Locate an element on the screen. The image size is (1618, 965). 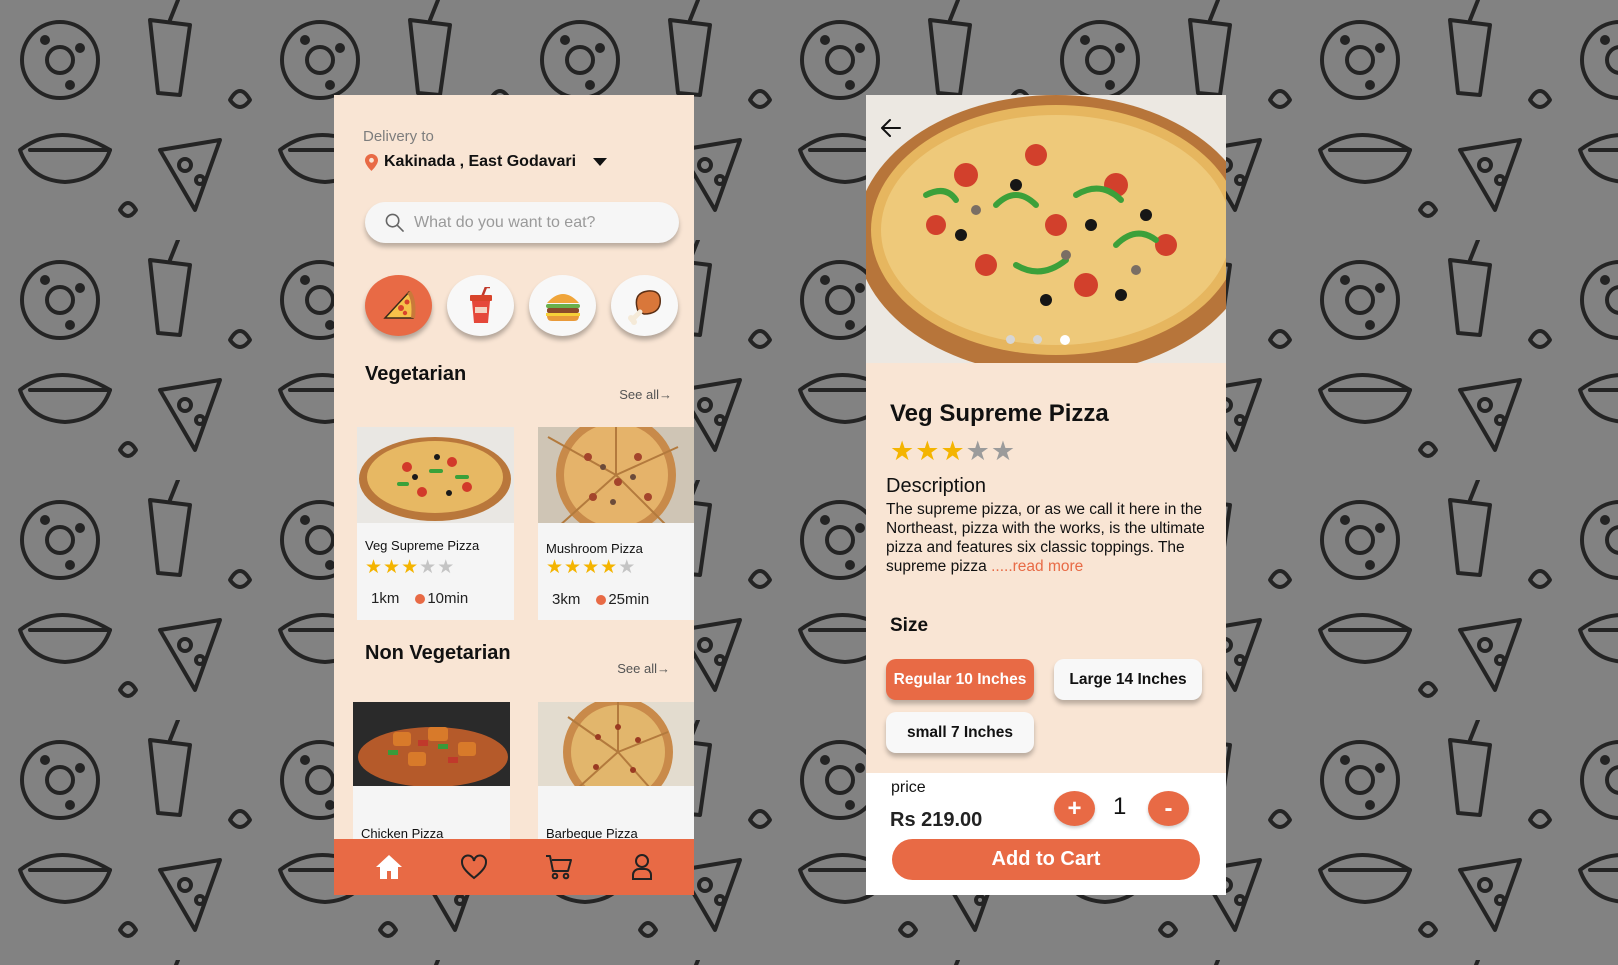
category-burger is located at coordinates (562, 305).